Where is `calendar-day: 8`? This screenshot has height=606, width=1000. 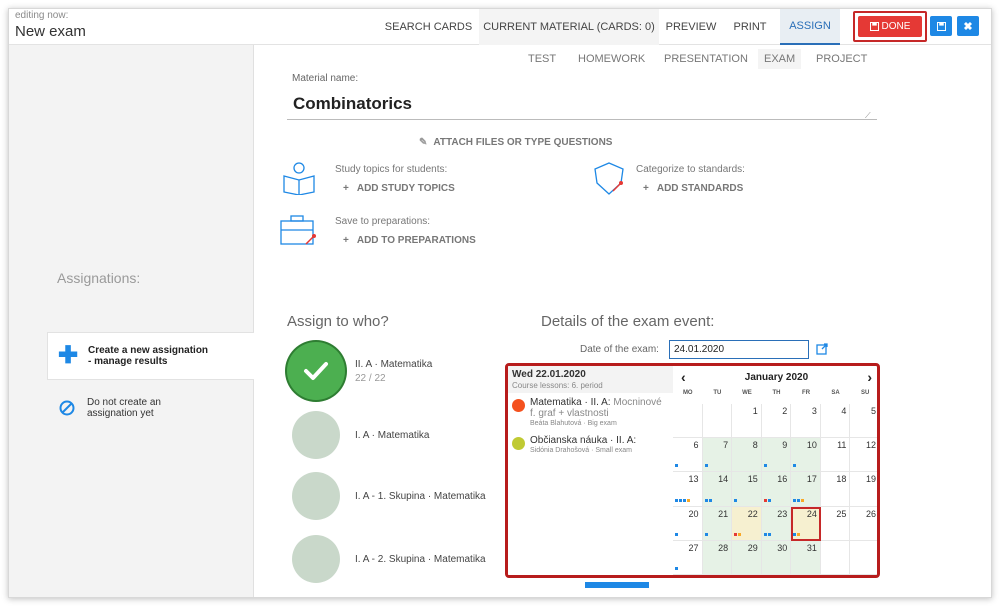
calendar-day: 8 is located at coordinates (747, 455).